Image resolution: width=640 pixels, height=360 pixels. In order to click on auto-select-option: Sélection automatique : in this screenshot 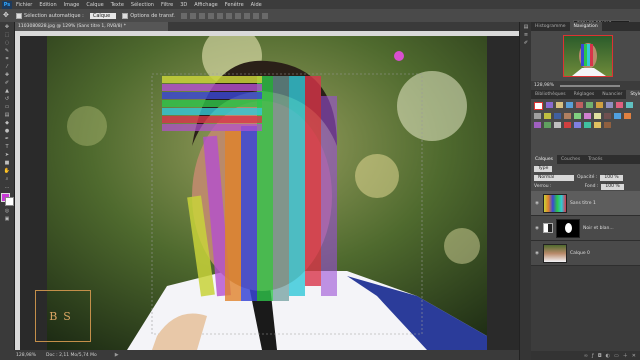, I will do `click(50, 15)`.